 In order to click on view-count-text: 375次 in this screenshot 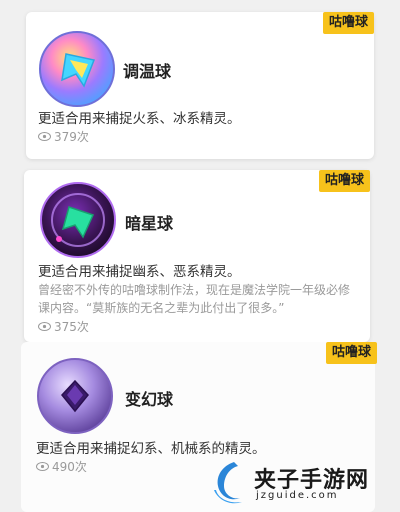, I will do `click(71, 327)`.